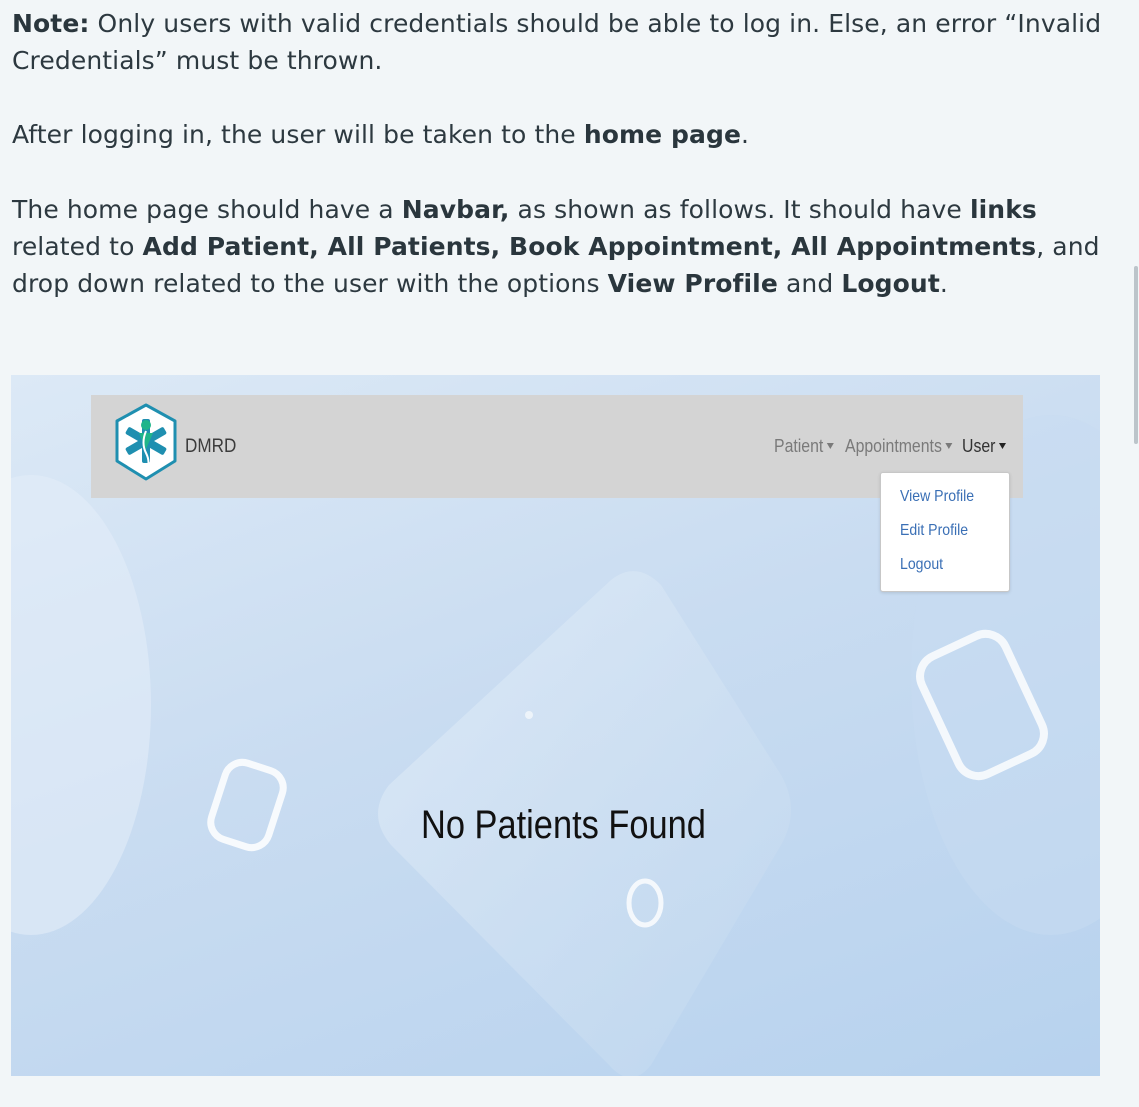 This screenshot has width=1139, height=1107. What do you see at coordinates (1003, 209) in the screenshot?
I see `links-bold: links` at bounding box center [1003, 209].